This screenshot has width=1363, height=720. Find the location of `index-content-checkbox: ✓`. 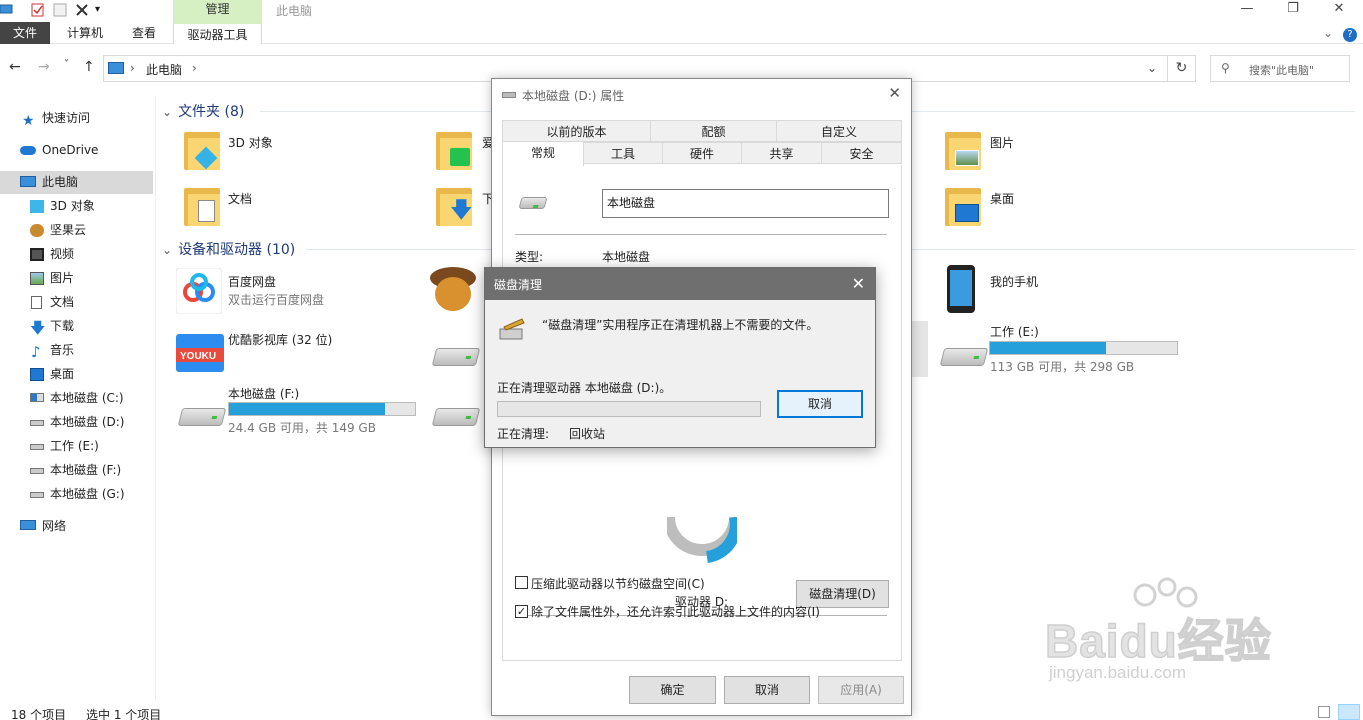

index-content-checkbox: ✓ is located at coordinates (521, 611).